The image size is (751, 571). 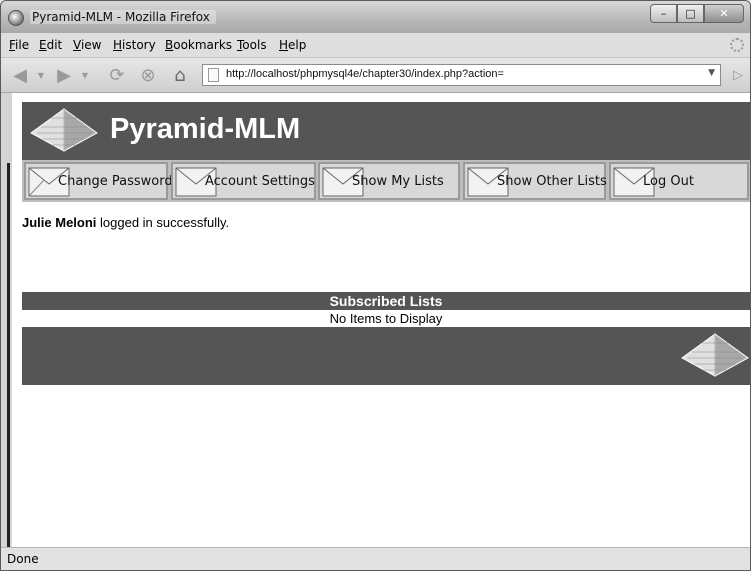 What do you see at coordinates (16, 18) in the screenshot?
I see `firefox-icon` at bounding box center [16, 18].